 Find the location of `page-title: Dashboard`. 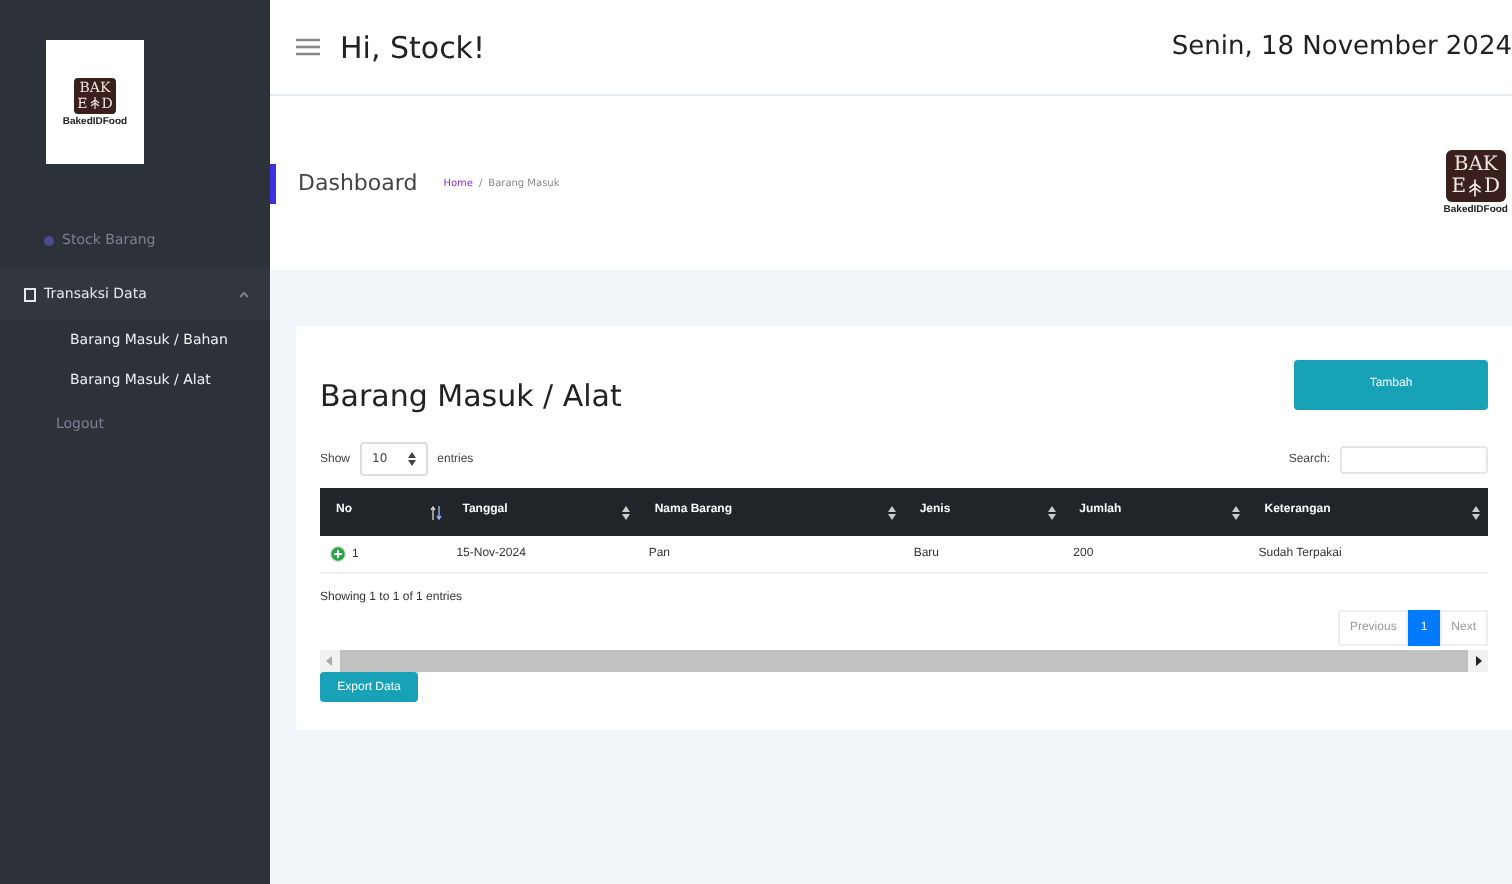

page-title: Dashboard is located at coordinates (358, 183).